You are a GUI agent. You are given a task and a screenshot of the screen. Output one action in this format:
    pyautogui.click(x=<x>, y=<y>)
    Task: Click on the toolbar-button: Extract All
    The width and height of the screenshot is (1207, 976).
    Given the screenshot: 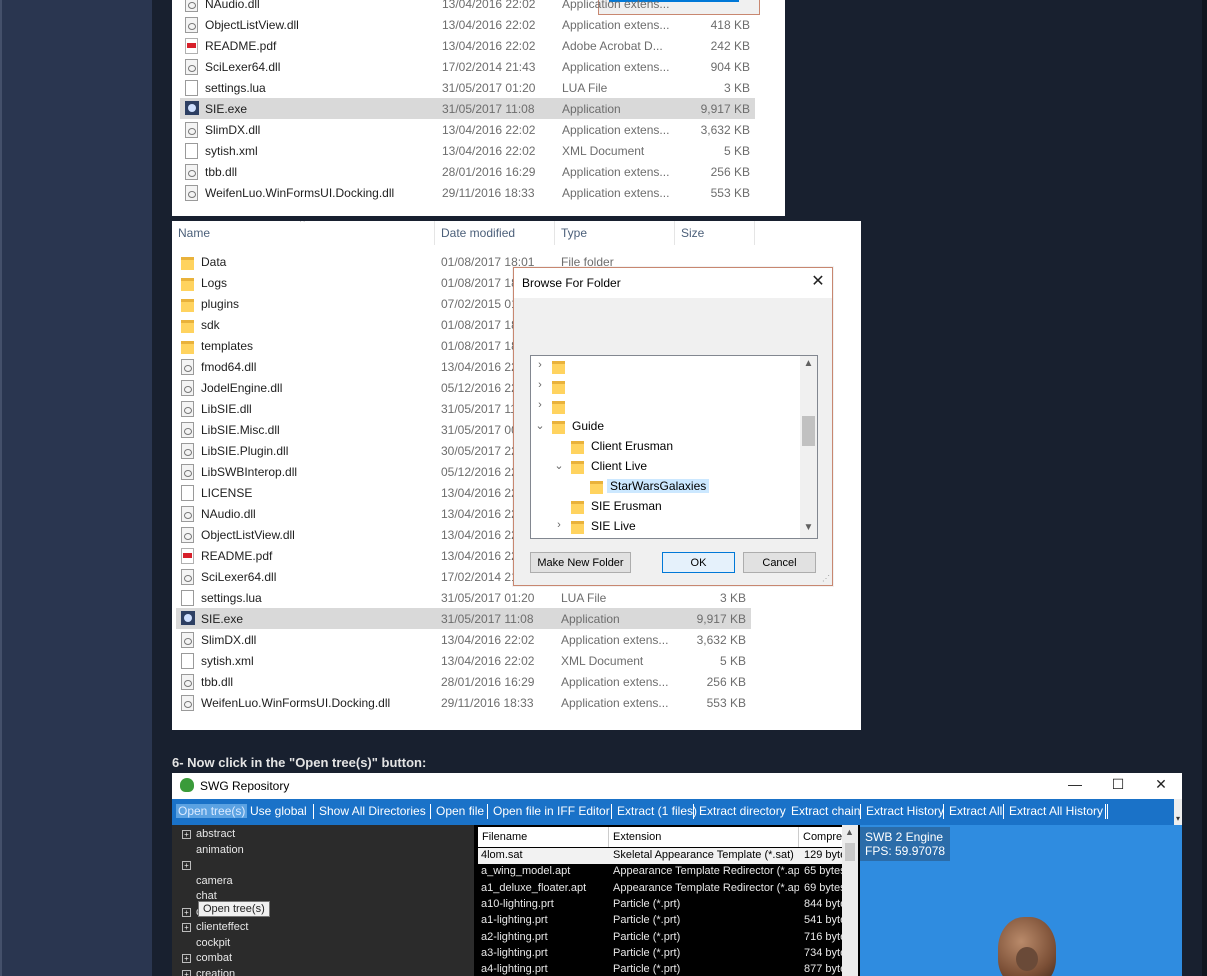 What is the action you would take?
    pyautogui.click(x=975, y=811)
    